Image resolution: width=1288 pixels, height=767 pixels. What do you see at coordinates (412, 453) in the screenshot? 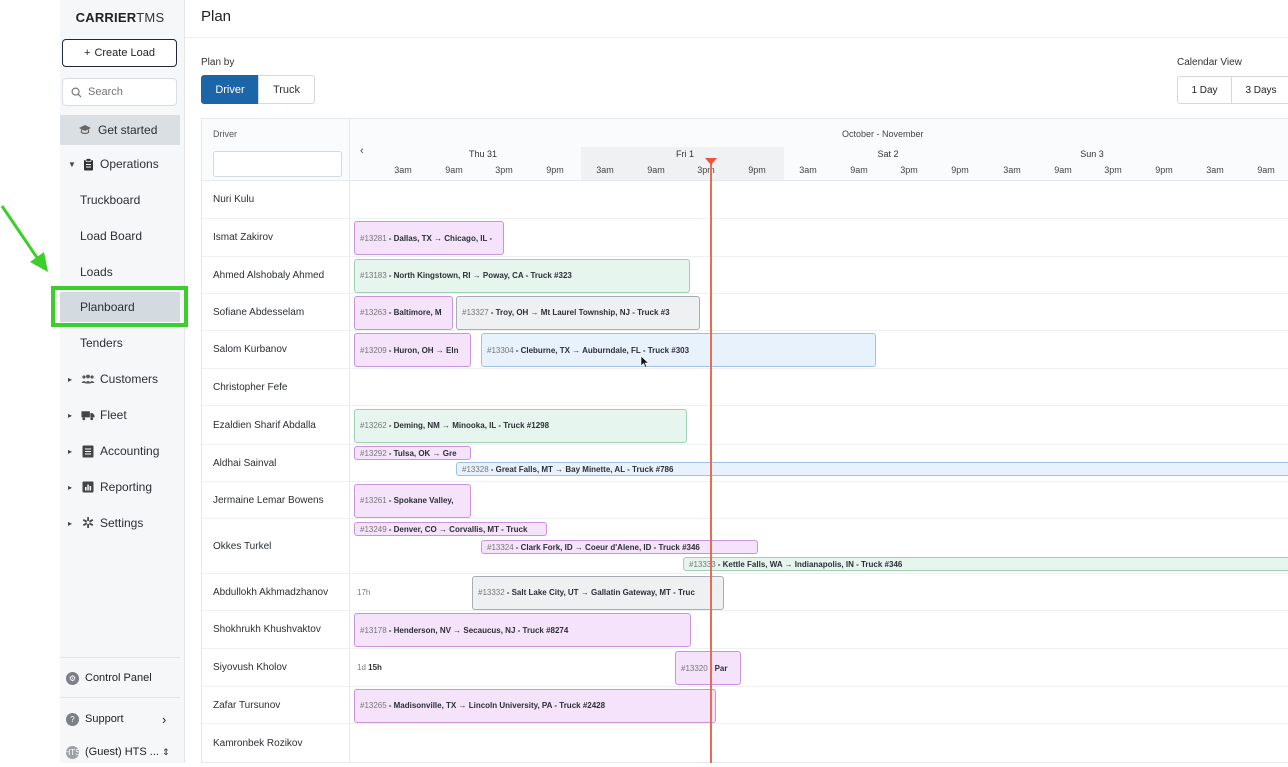
I see `load-bar: #13292- Tulsa, OK → Gre` at bounding box center [412, 453].